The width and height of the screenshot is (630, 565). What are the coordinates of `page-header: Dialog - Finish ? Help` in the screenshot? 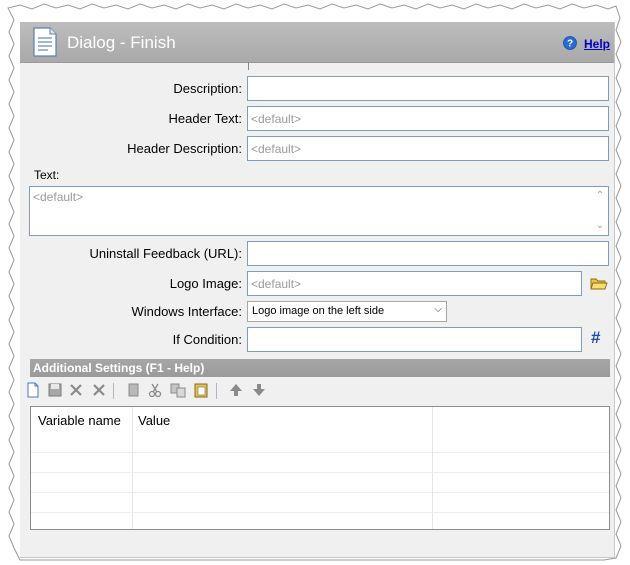 It's located at (317, 42).